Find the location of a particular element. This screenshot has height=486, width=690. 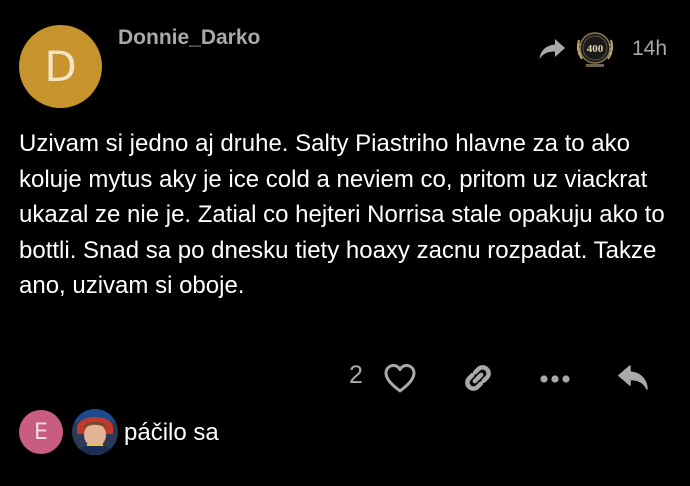

liker-avatar: E is located at coordinates (41, 432).